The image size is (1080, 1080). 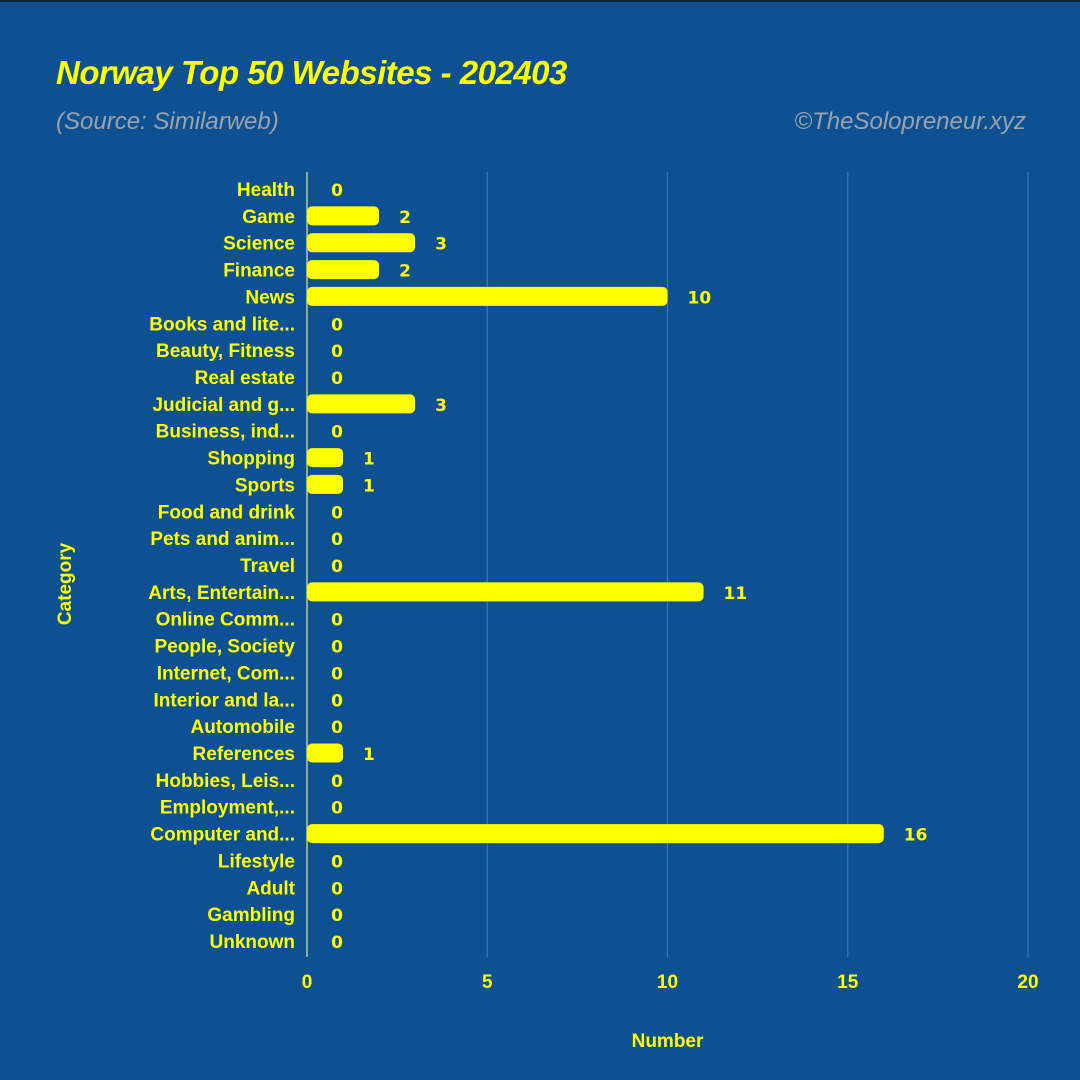 I want to click on value-label: 10, so click(x=700, y=298).